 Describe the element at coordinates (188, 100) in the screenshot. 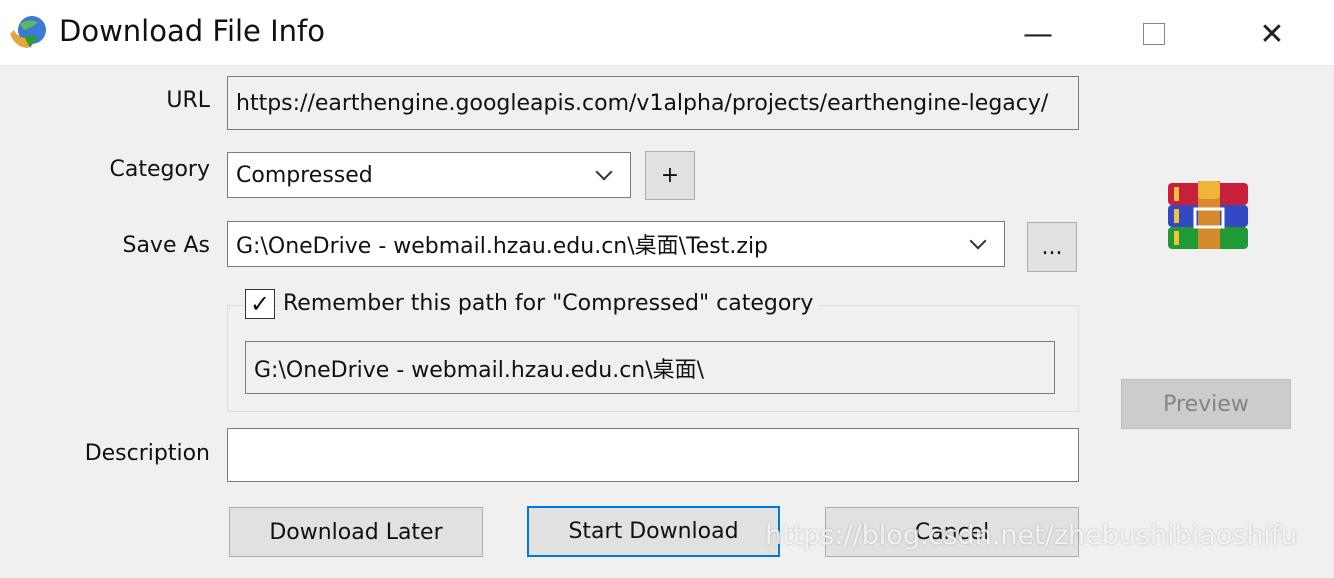

I see `url-label: URL` at that location.